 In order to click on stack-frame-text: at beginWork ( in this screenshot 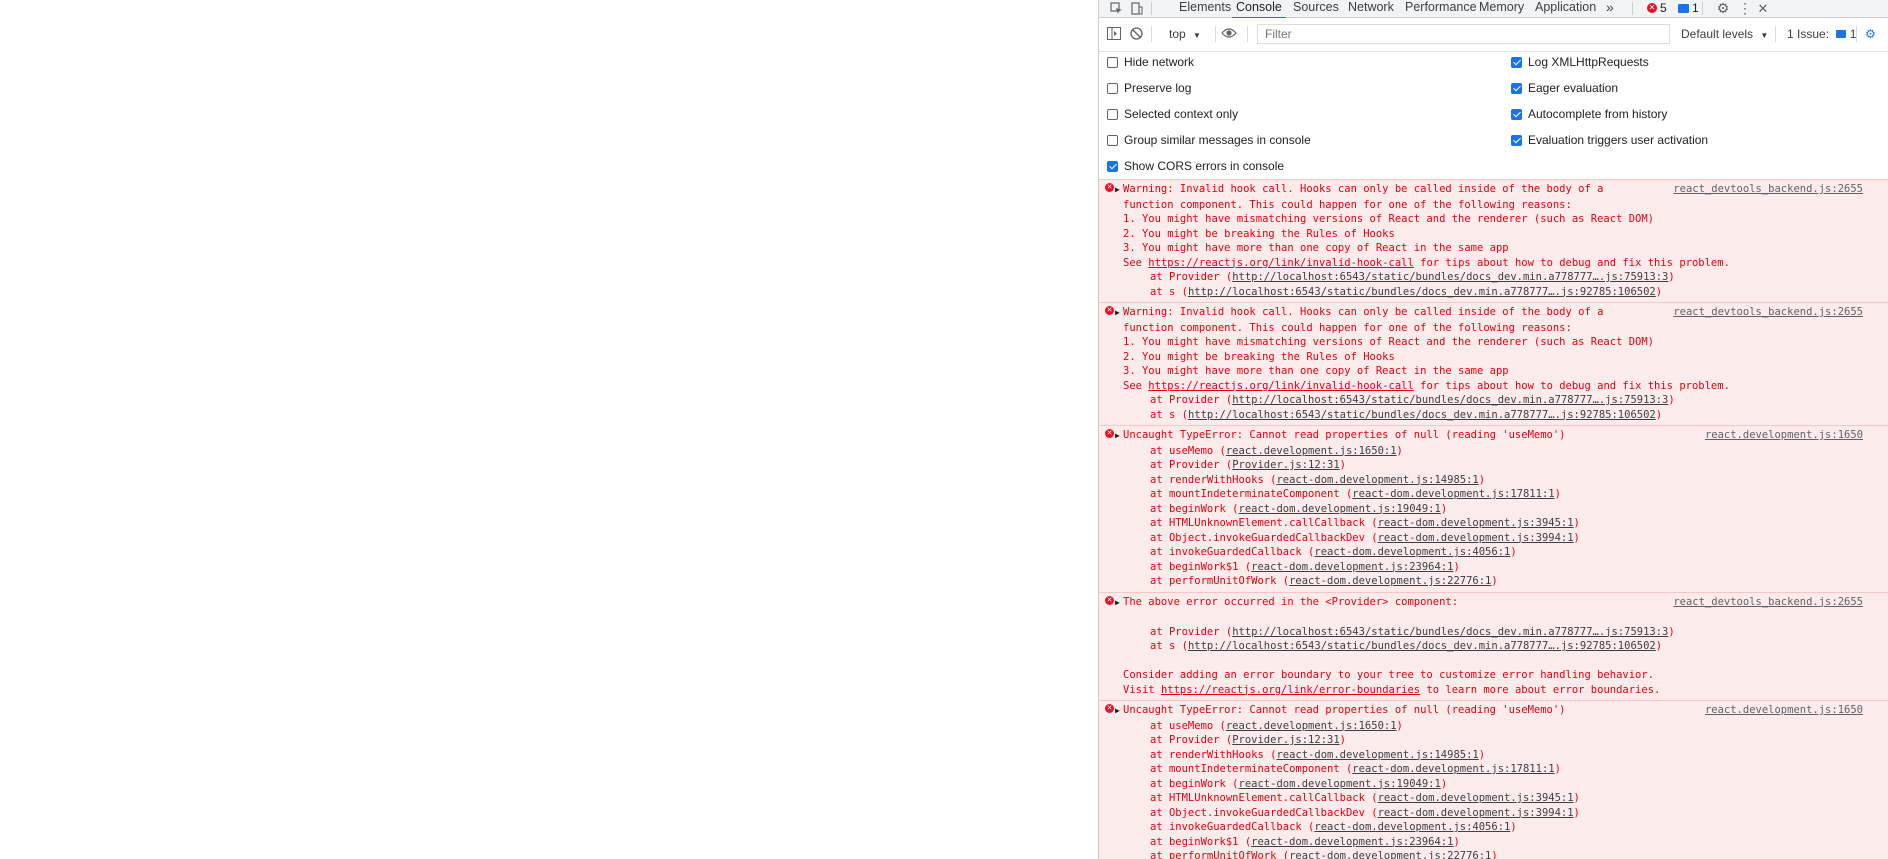, I will do `click(1194, 783)`.